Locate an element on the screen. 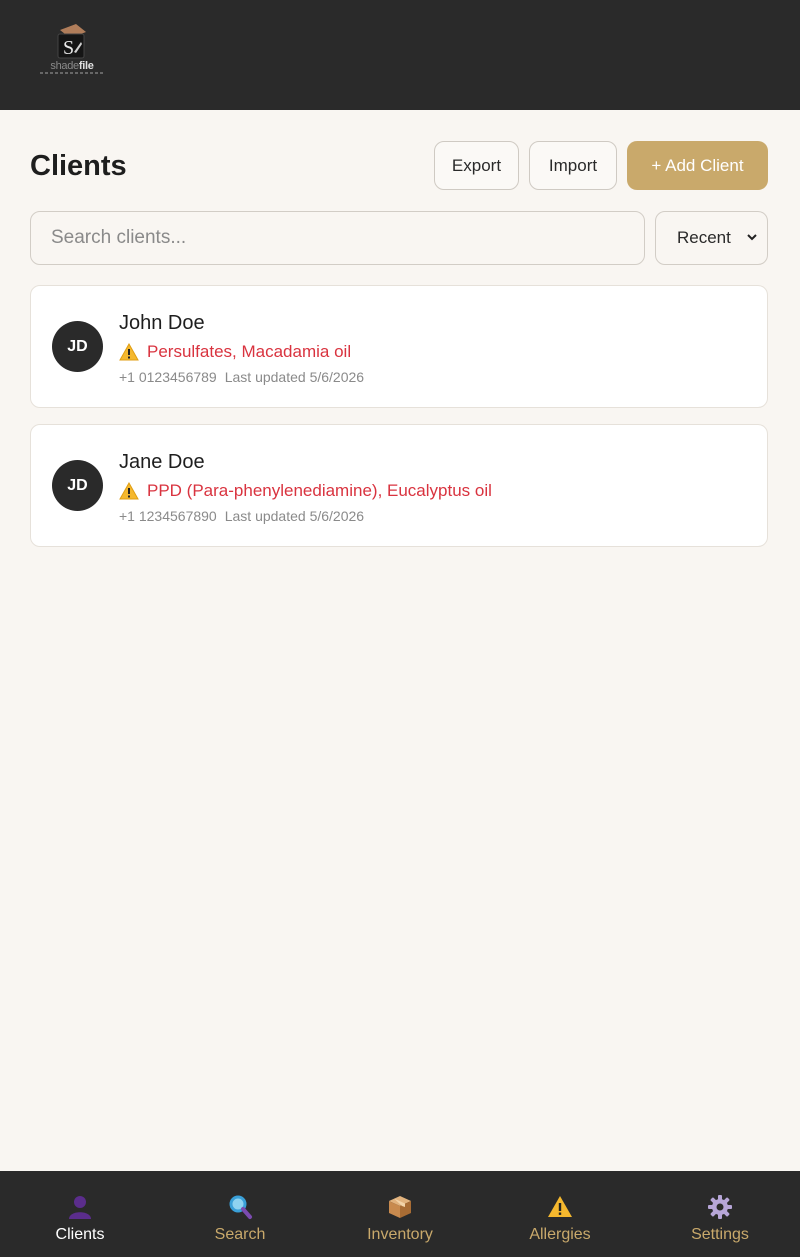 Image resolution: width=800 pixels, height=1257 pixels. import-button: Import is located at coordinates (573, 165).